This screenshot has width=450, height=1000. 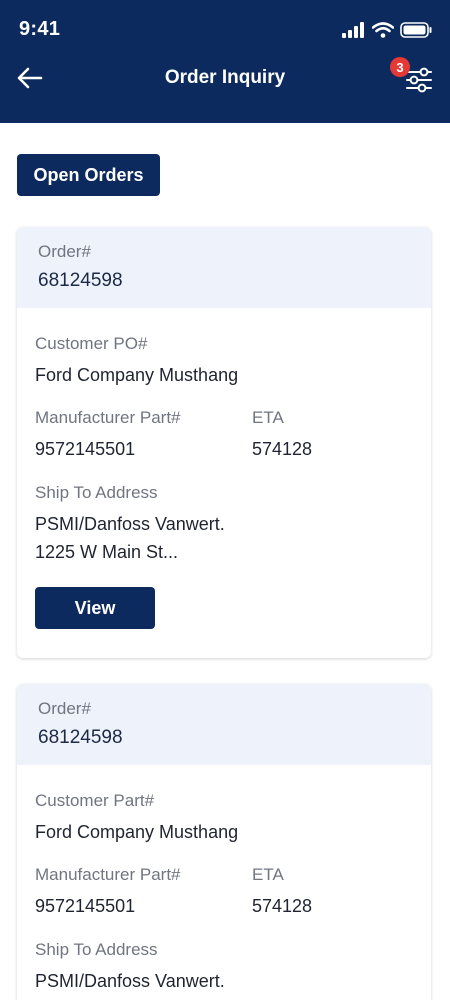 I want to click on battery-icon, so click(x=416, y=30).